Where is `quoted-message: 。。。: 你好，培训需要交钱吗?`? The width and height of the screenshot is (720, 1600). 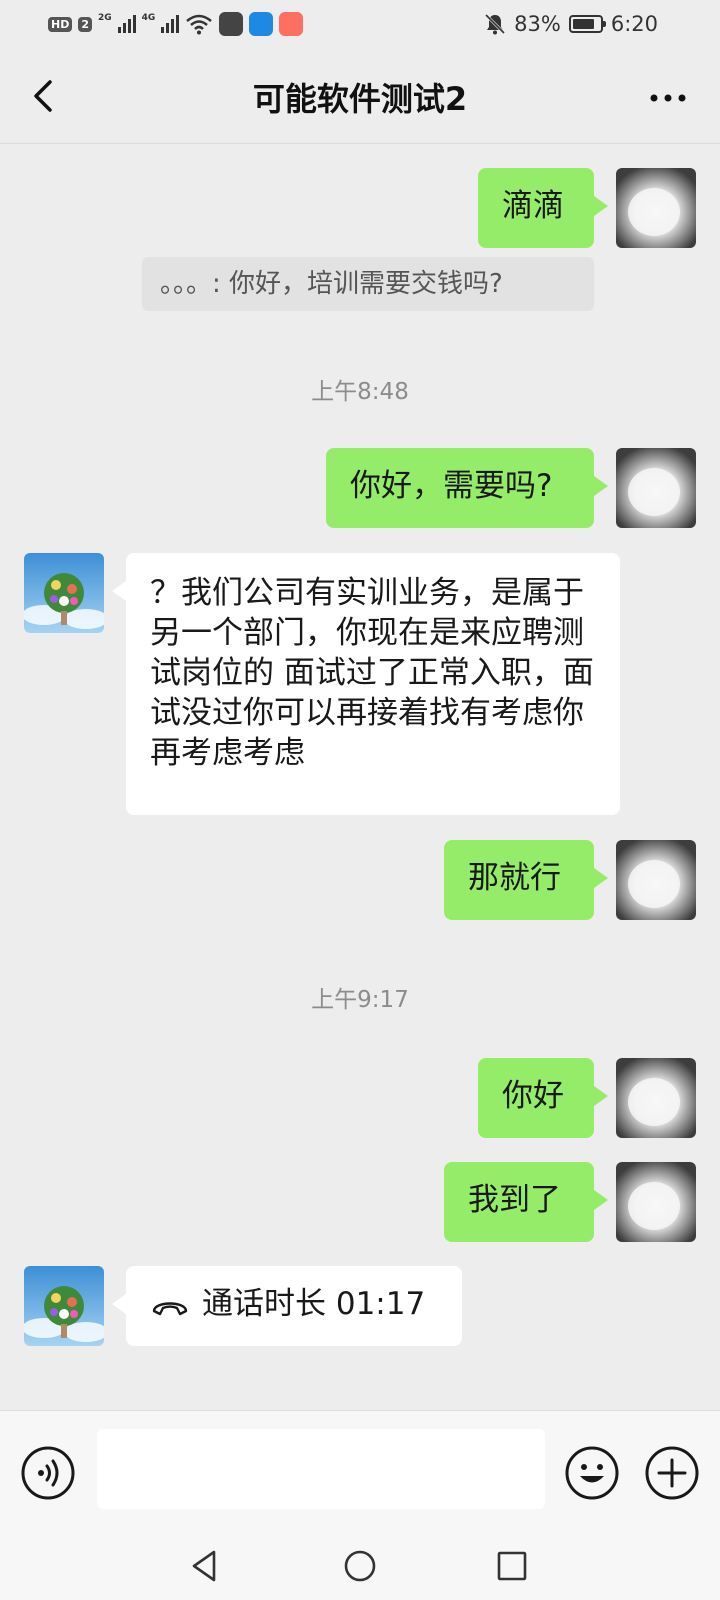
quoted-message: 。。。: 你好，培训需要交钱吗? is located at coordinates (368, 284).